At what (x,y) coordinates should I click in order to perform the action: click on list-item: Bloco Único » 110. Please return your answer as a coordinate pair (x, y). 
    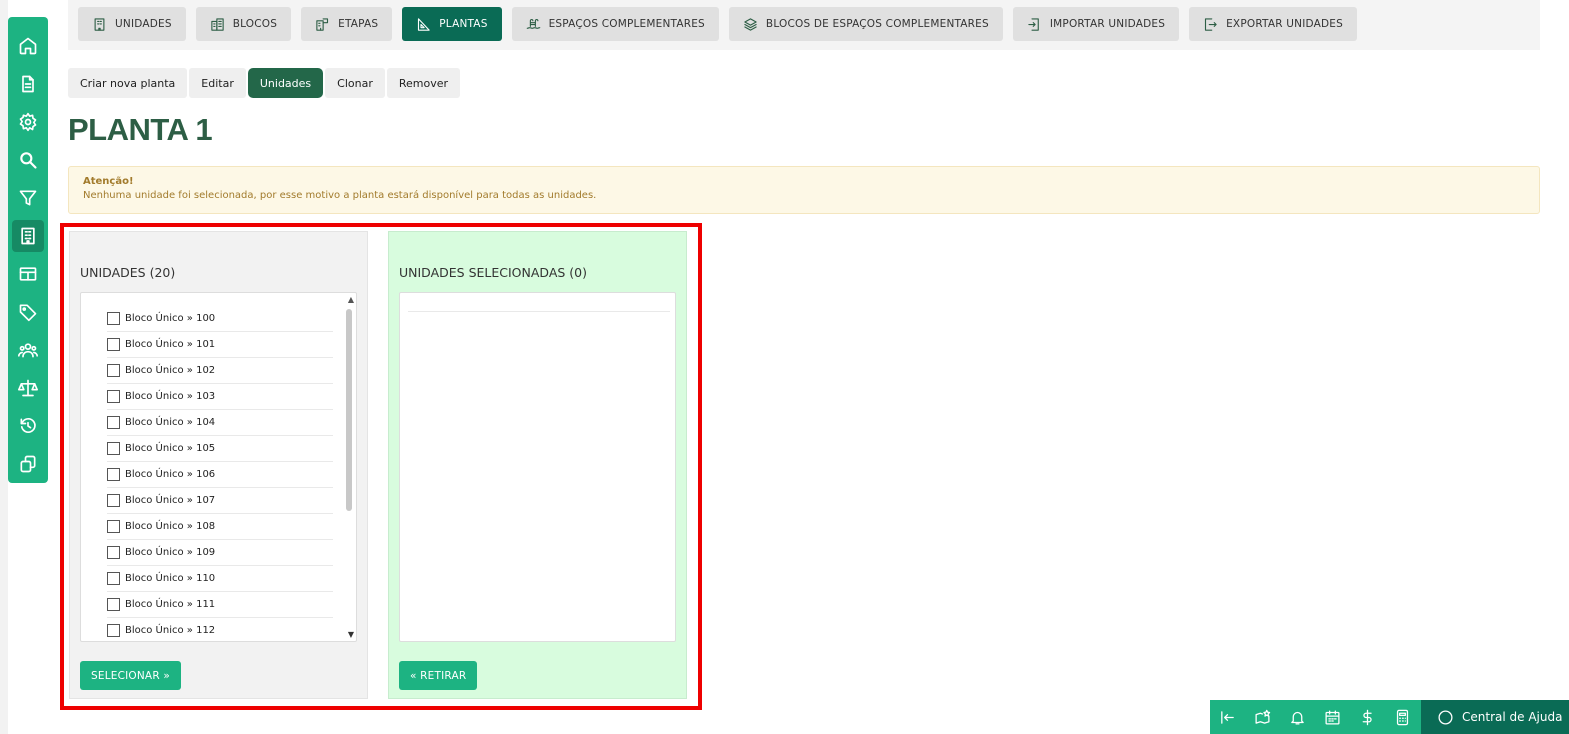
    Looking at the image, I should click on (220, 579).